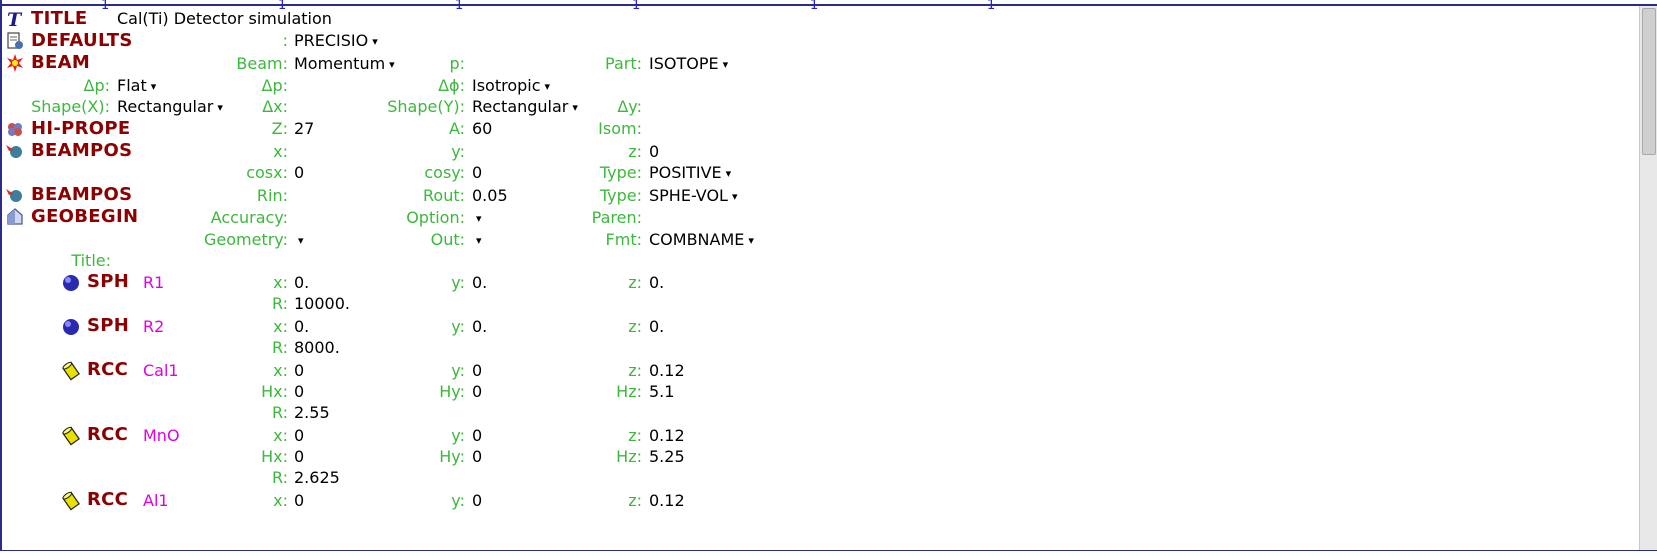 The image size is (1657, 556). Describe the element at coordinates (91, 260) in the screenshot. I see `geo-title-label: Title:` at that location.